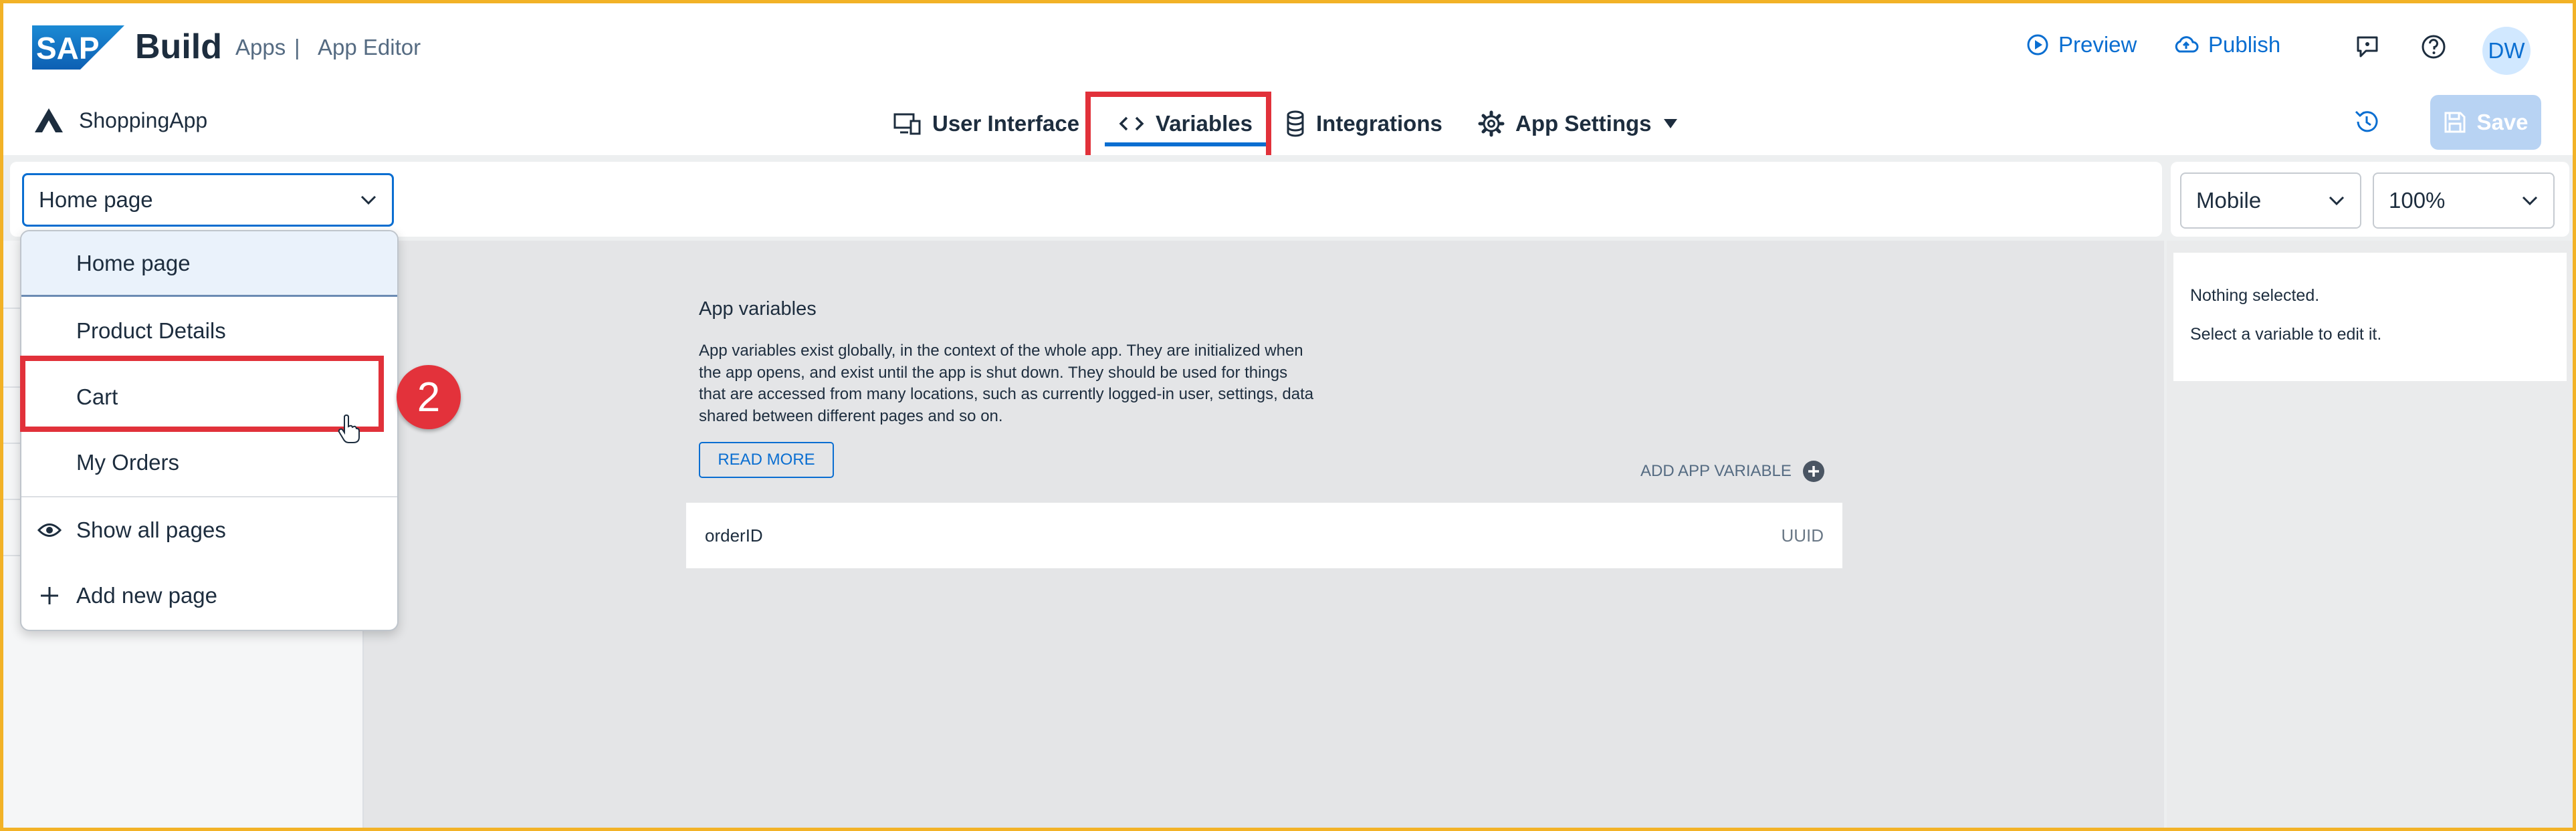 This screenshot has width=2576, height=831. I want to click on database-icon, so click(1296, 123).